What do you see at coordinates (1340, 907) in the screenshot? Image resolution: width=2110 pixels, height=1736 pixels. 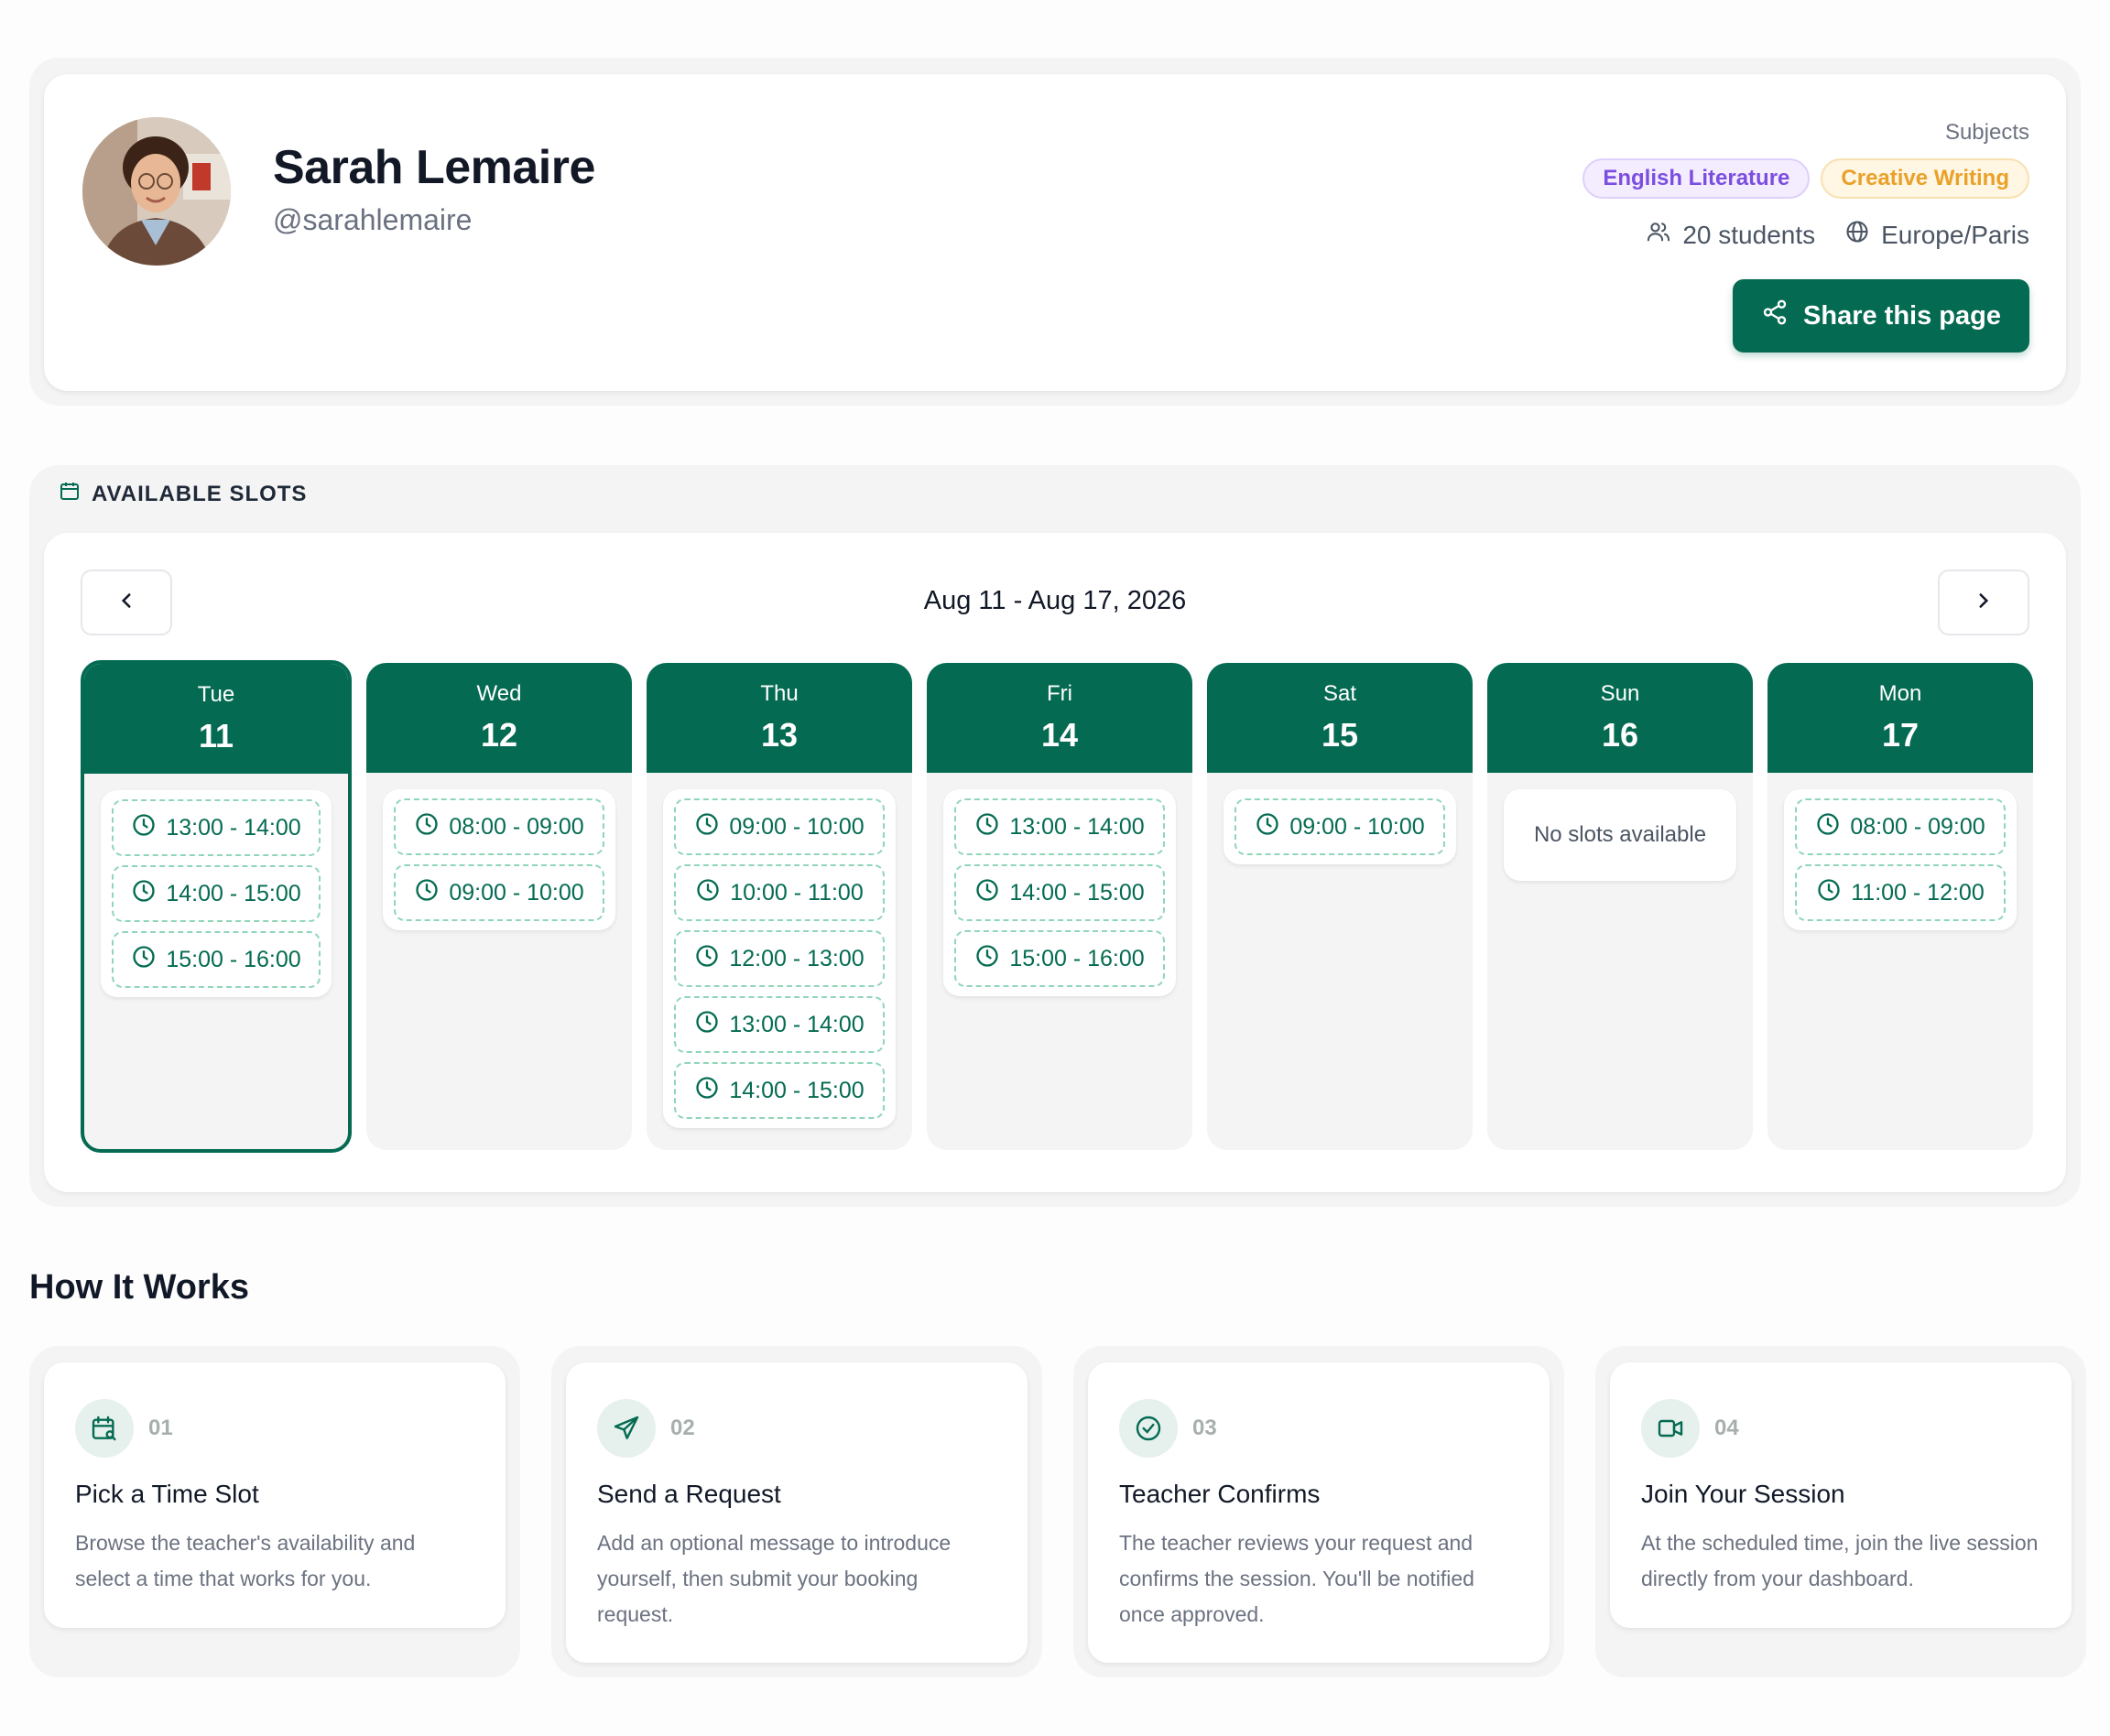 I see `day-column-sat: Sat 15 09:00 - 10:00` at bounding box center [1340, 907].